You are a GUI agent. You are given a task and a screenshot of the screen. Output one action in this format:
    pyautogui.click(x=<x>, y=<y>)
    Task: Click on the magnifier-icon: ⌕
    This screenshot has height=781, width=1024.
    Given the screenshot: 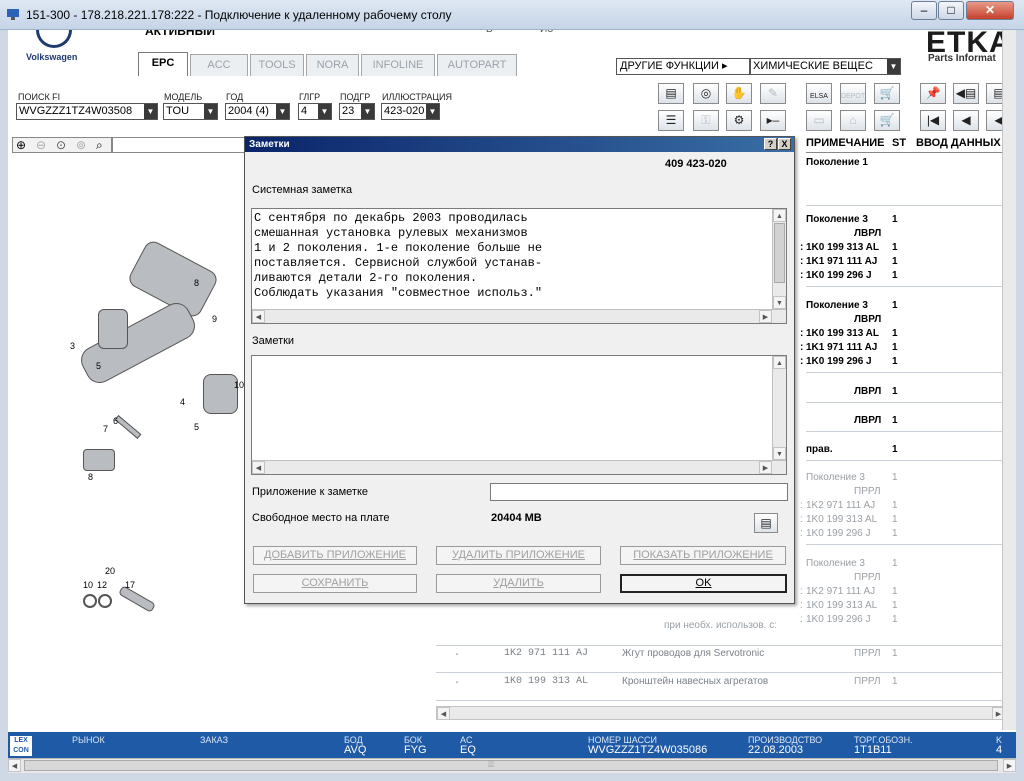 What is the action you would take?
    pyautogui.click(x=99, y=145)
    